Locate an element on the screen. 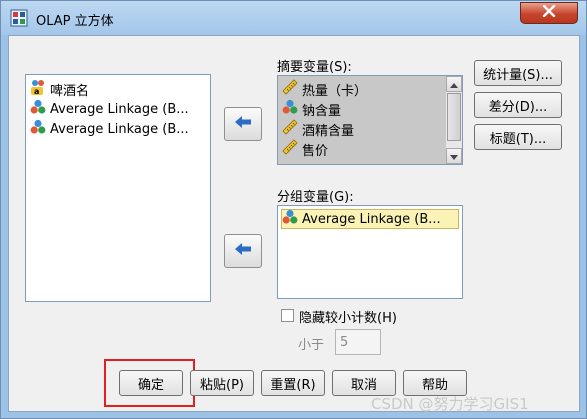 The width and height of the screenshot is (587, 419). olap-app-icon is located at coordinates (19, 18).